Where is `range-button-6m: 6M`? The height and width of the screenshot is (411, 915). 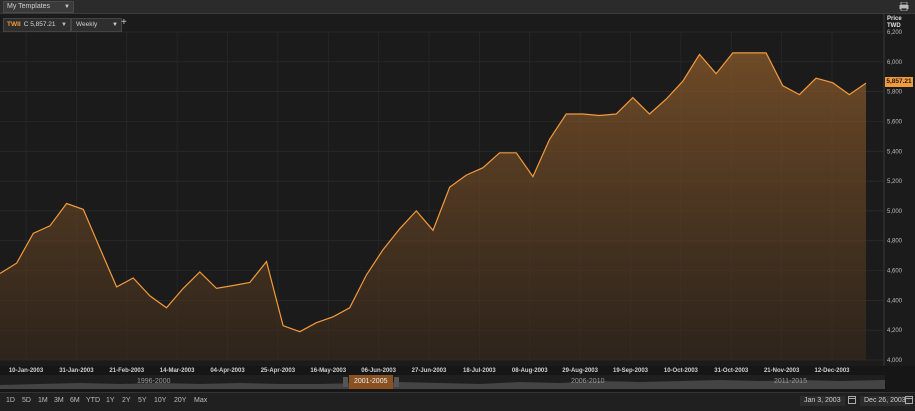 range-button-6m: 6M is located at coordinates (75, 400).